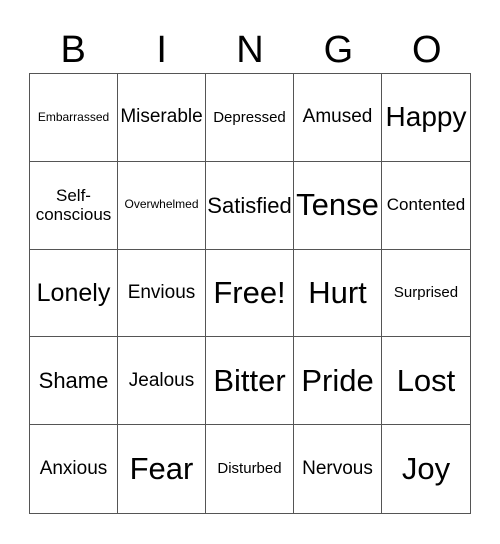  Describe the element at coordinates (162, 118) in the screenshot. I see `bingo-cell: Miserable` at that location.